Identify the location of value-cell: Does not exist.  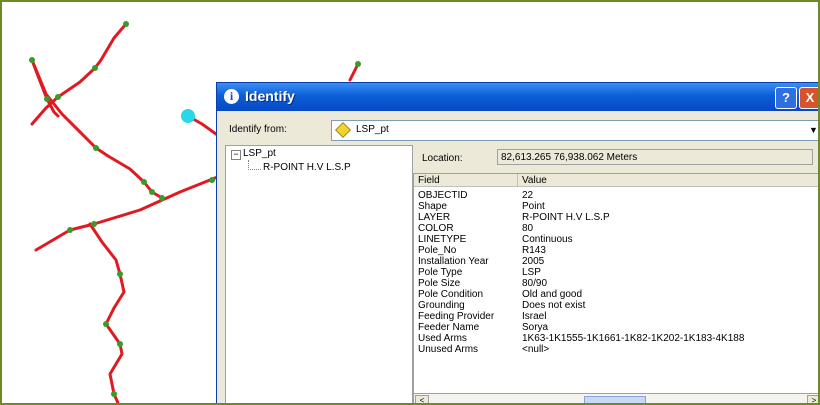
(554, 305).